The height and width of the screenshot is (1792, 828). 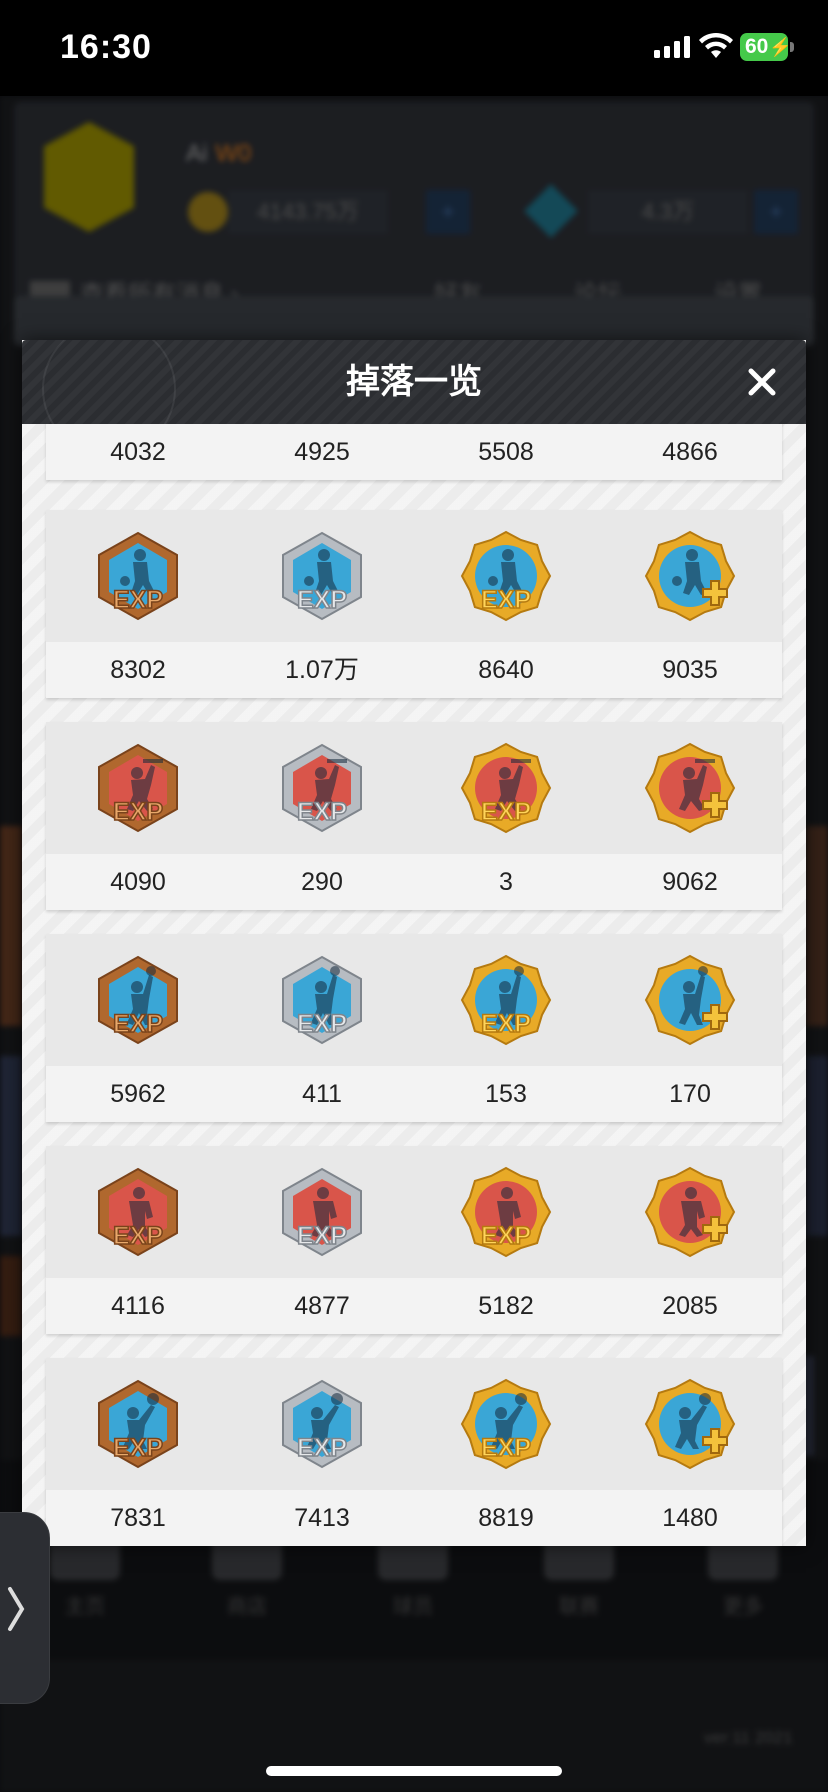 What do you see at coordinates (85, 1607) in the screenshot?
I see `nav-home-label: 主页` at bounding box center [85, 1607].